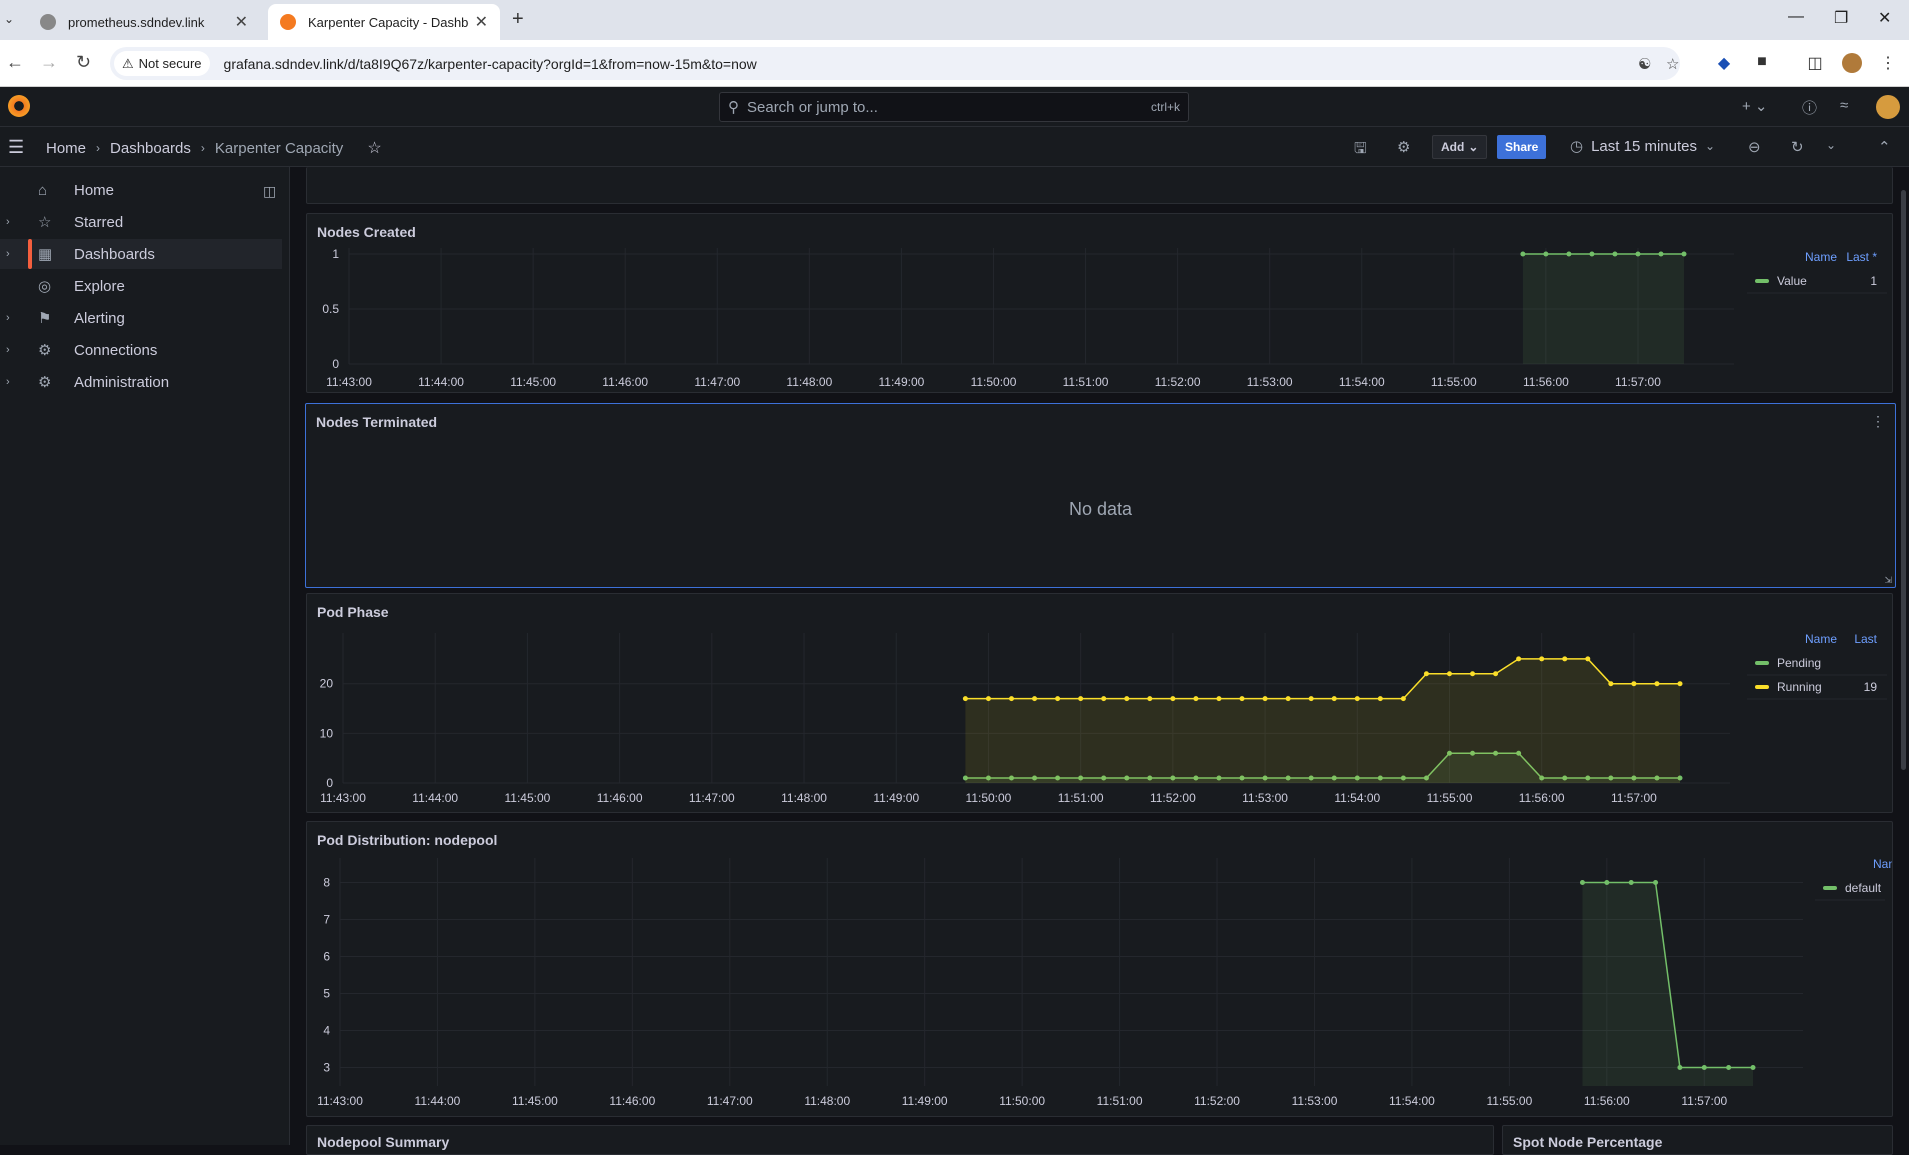 This screenshot has width=1909, height=1155. What do you see at coordinates (1403, 147) in the screenshot?
I see `settings-gear-icon: ⚙` at bounding box center [1403, 147].